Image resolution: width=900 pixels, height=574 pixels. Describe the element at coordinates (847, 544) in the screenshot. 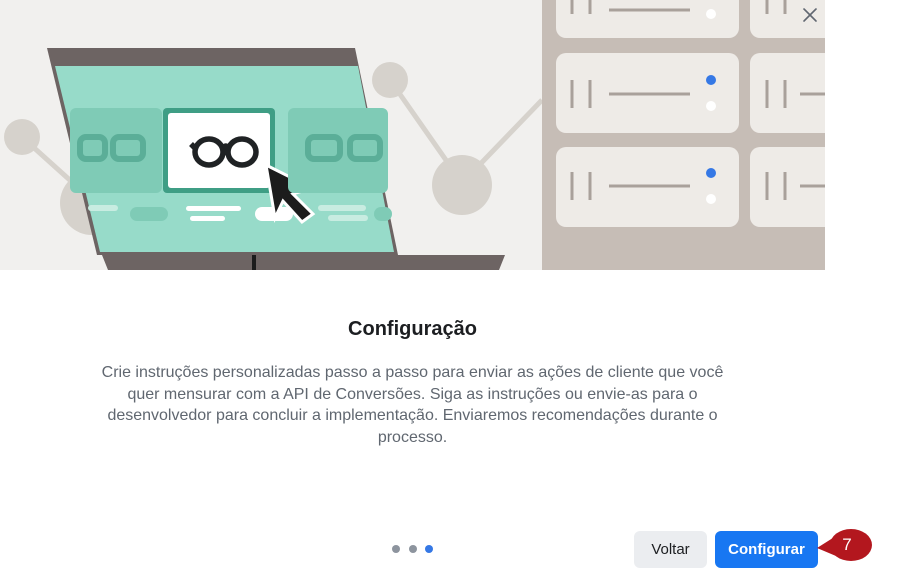

I see `step-number: 7` at that location.